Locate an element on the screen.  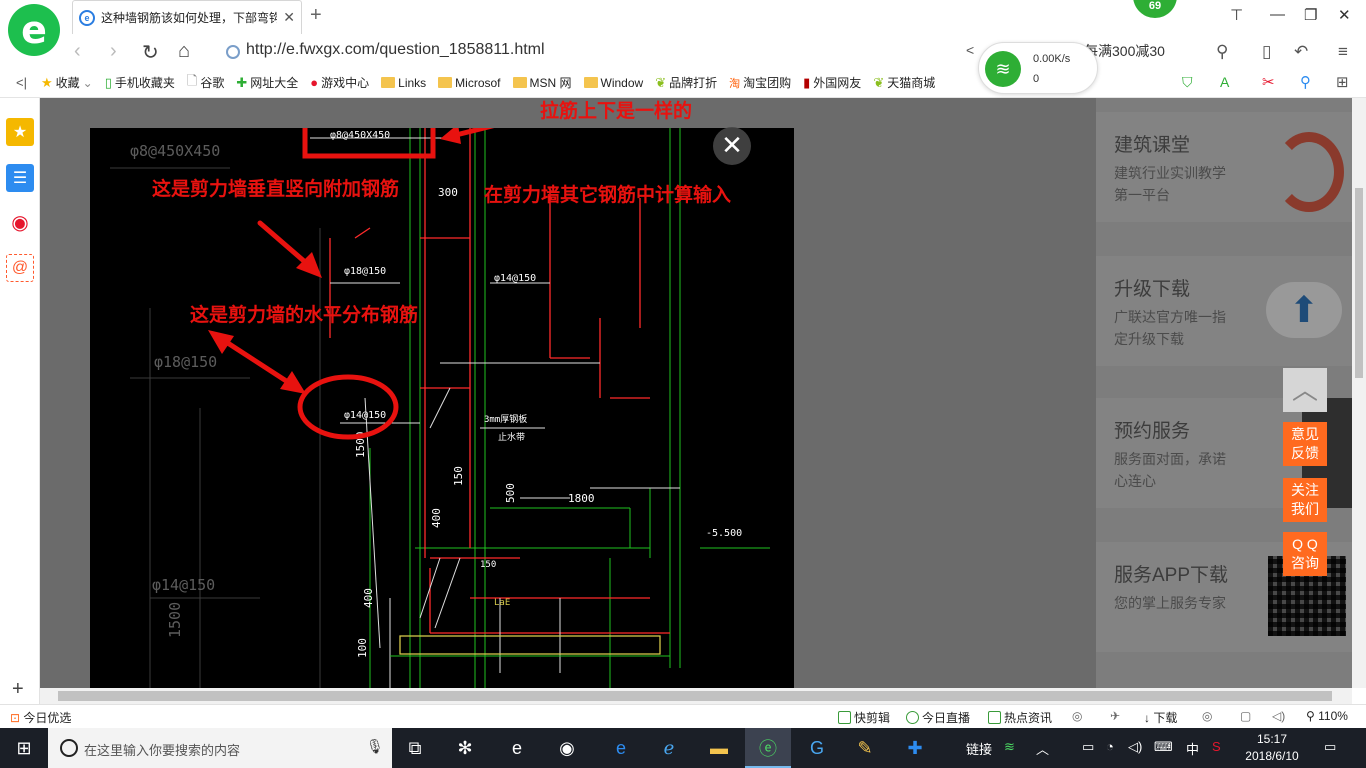
notes-icon: ✎ is located at coordinates (865, 748).